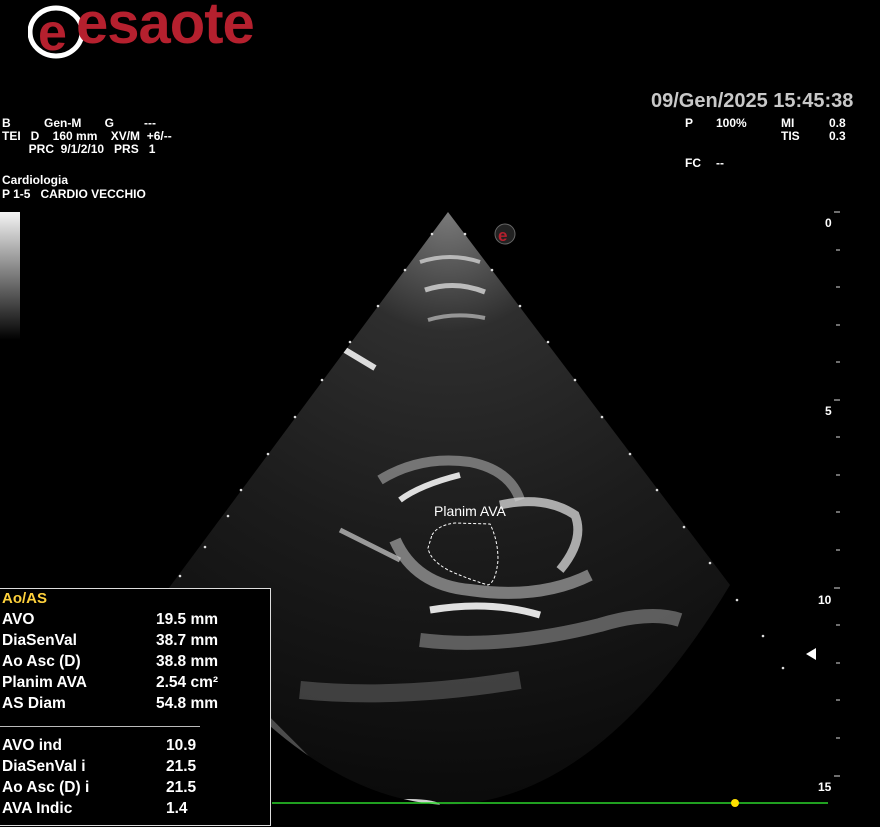 Image resolution: width=880 pixels, height=827 pixels. What do you see at coordinates (100, 726) in the screenshot?
I see `measurement-divider` at bounding box center [100, 726].